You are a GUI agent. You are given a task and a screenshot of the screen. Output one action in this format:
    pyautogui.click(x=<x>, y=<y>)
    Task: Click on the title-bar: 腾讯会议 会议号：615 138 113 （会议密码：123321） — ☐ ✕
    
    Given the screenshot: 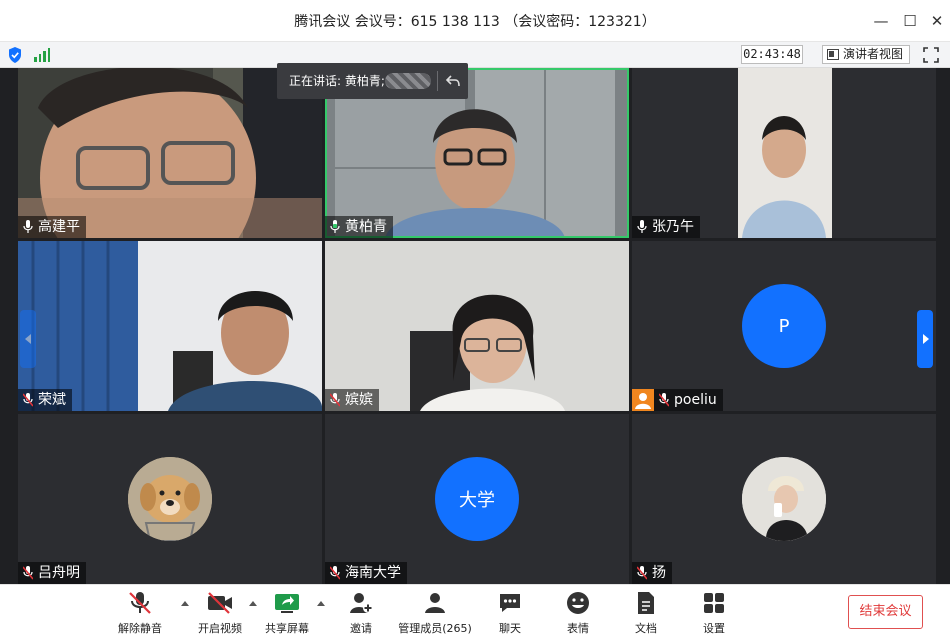 What is the action you would take?
    pyautogui.click(x=475, y=21)
    